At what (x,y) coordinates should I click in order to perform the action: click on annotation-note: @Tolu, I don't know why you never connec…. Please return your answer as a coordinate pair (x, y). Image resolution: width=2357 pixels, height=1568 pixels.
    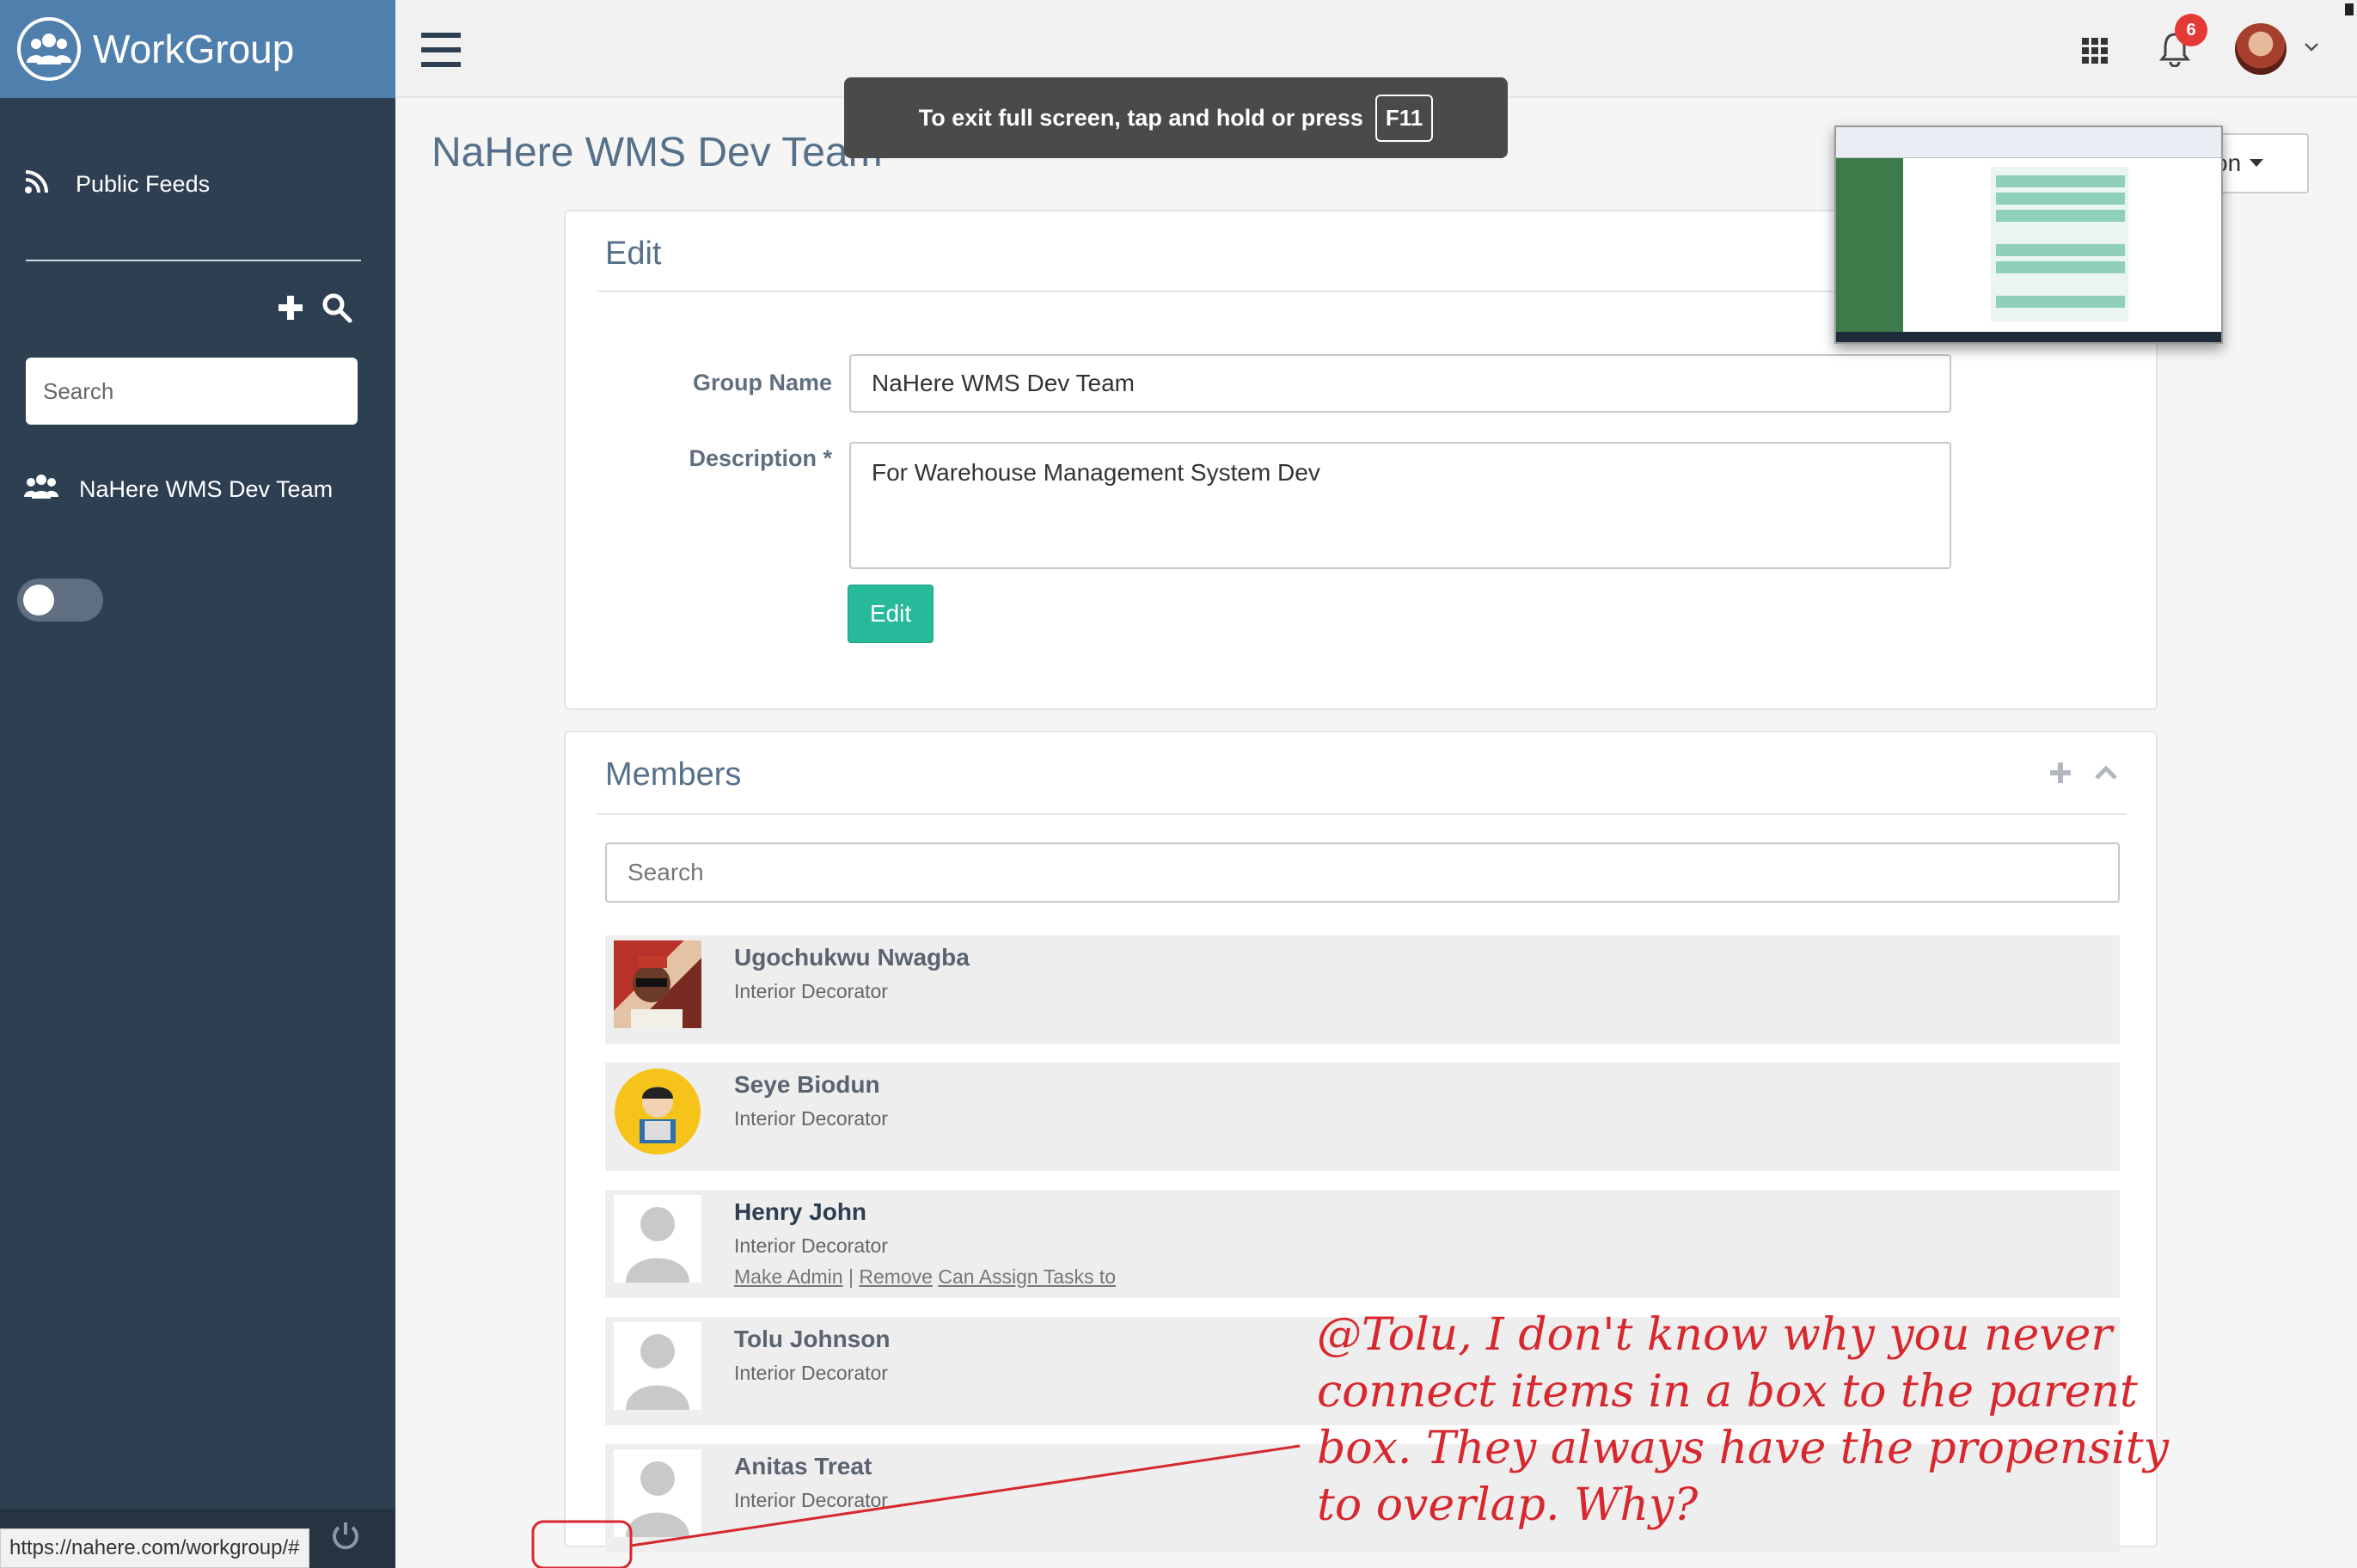
    Looking at the image, I should click on (1746, 1420).